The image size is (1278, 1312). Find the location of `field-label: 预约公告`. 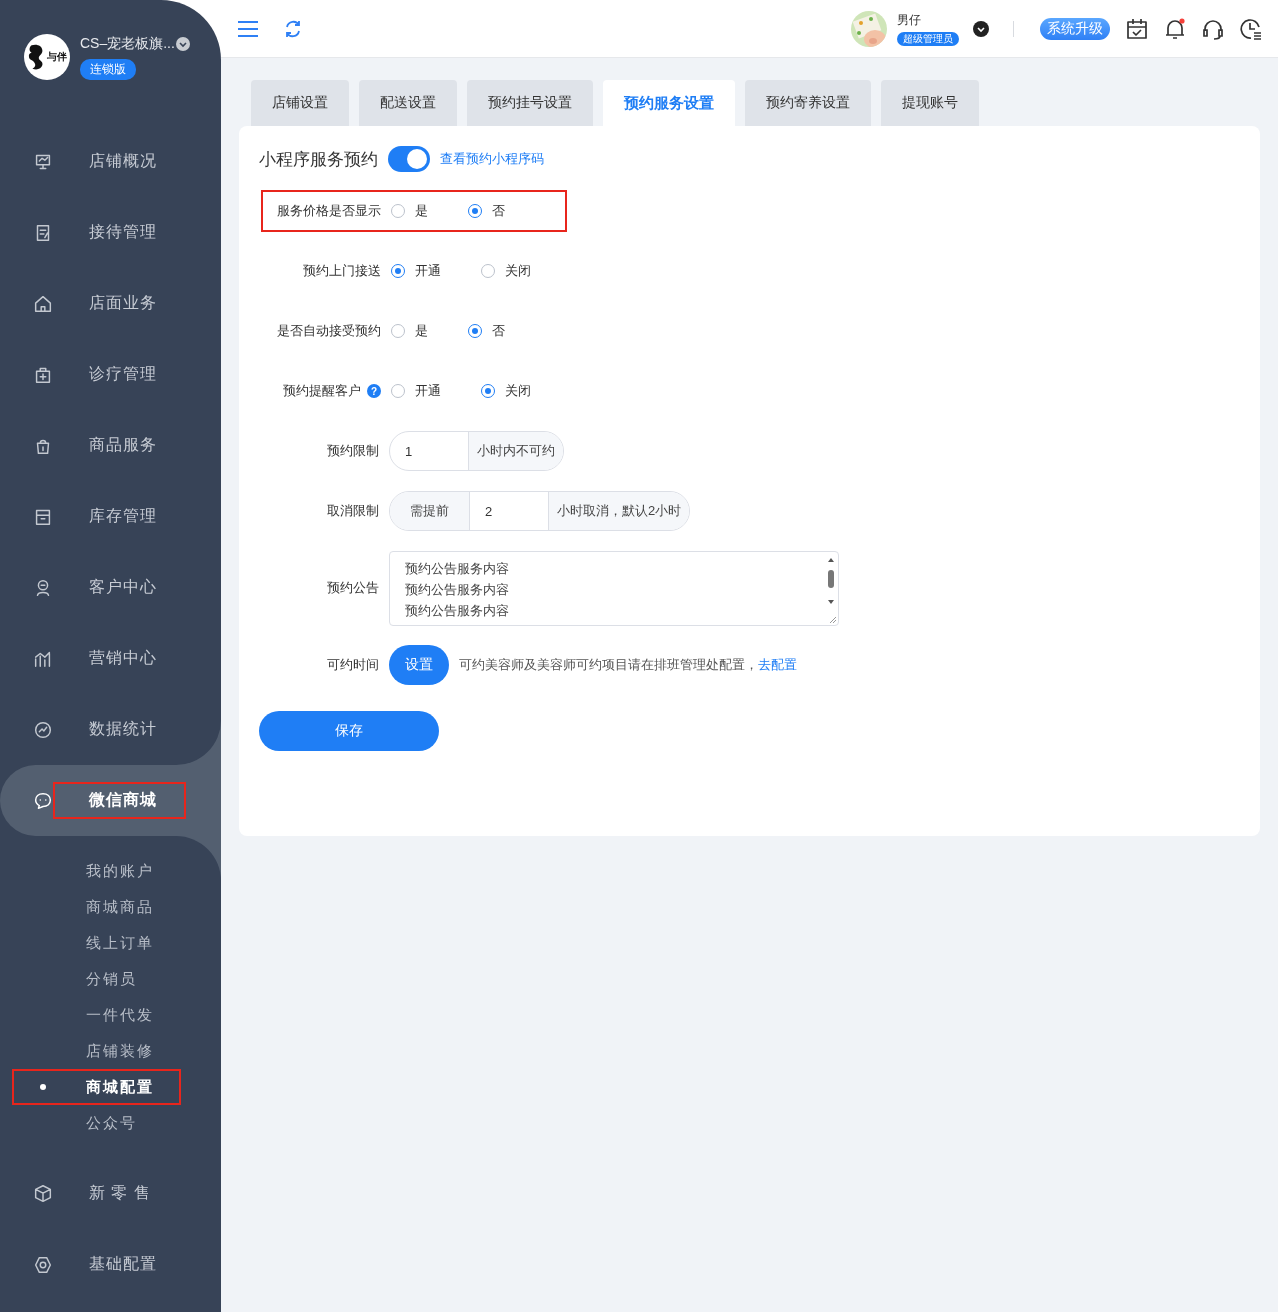

field-label: 预约公告 is located at coordinates (353, 588).